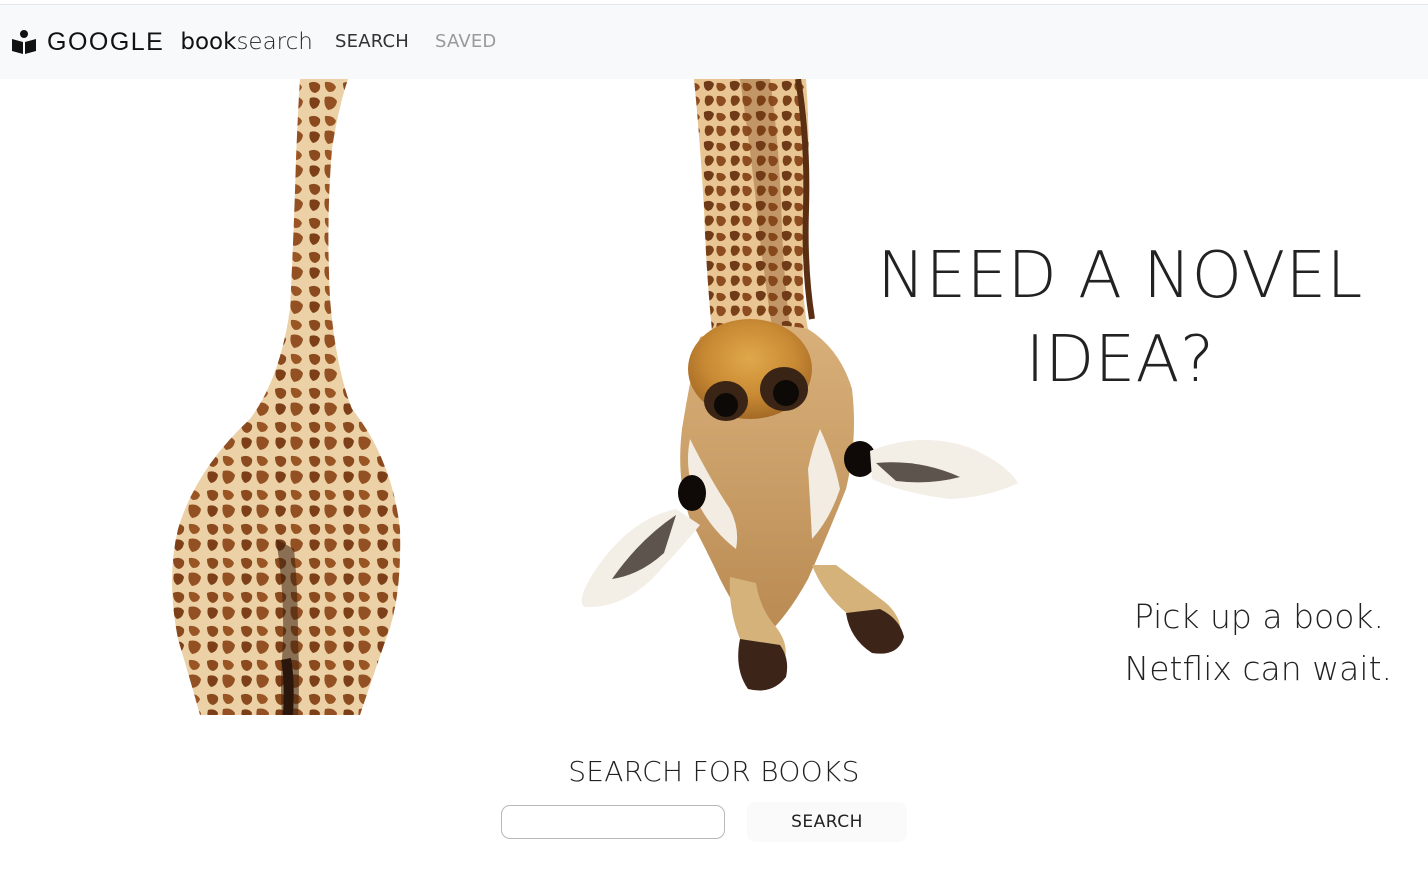  I want to click on brand-google-text: GOOGLE, so click(106, 41).